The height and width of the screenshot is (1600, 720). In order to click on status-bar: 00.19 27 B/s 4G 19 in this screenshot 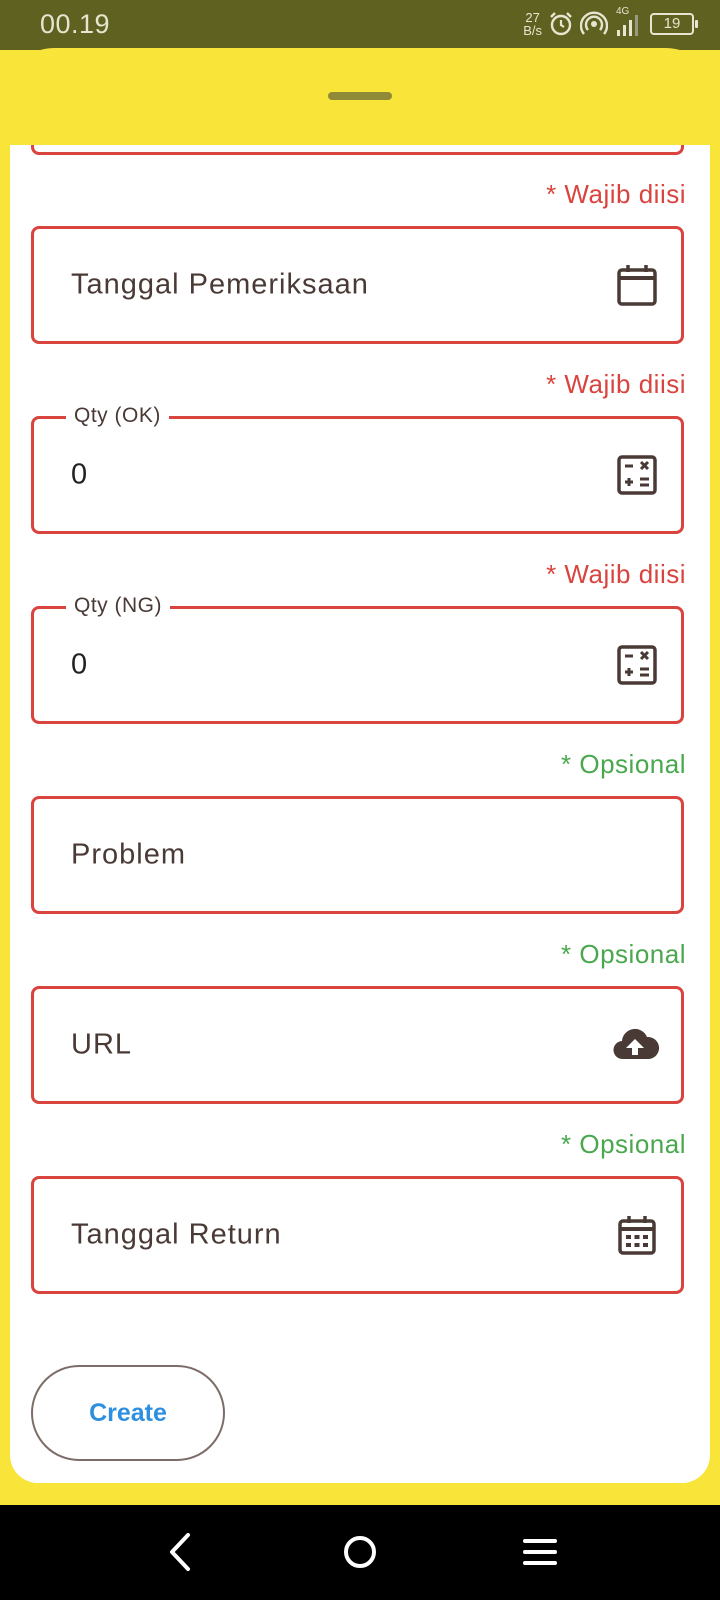, I will do `click(360, 25)`.